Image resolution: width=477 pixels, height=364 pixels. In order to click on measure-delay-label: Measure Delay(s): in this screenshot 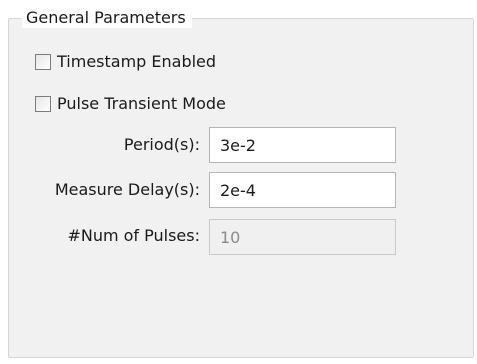, I will do `click(127, 189)`.